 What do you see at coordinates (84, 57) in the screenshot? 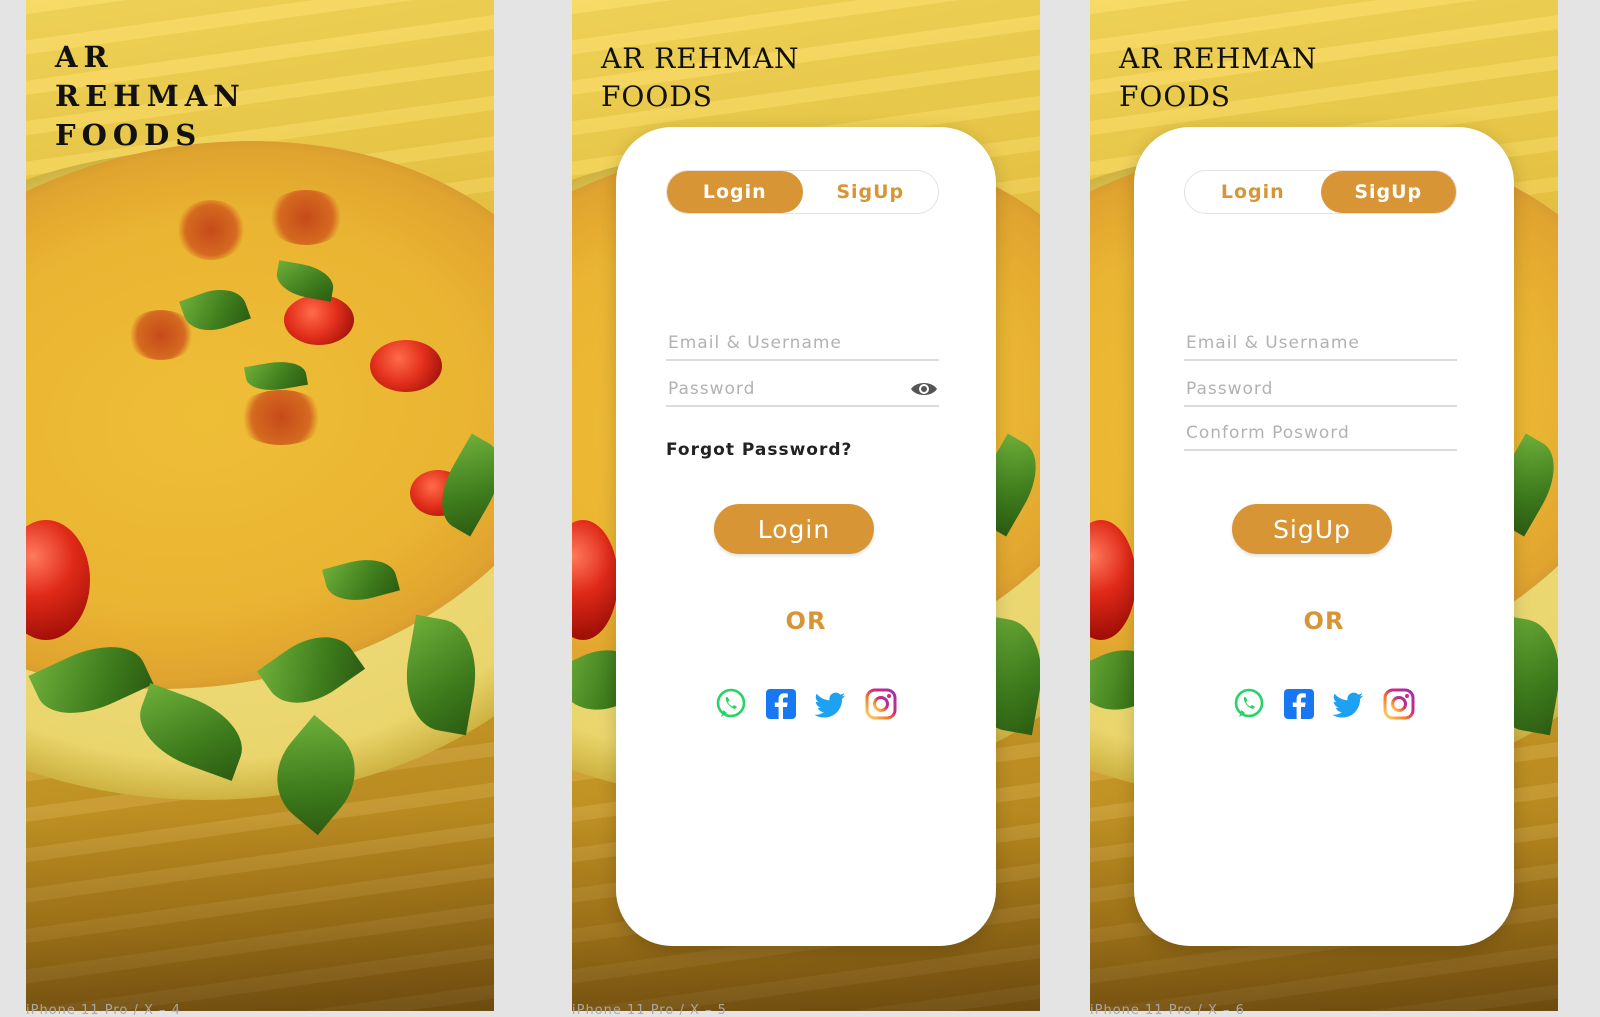
I see `brand-line-1: AR` at bounding box center [84, 57].